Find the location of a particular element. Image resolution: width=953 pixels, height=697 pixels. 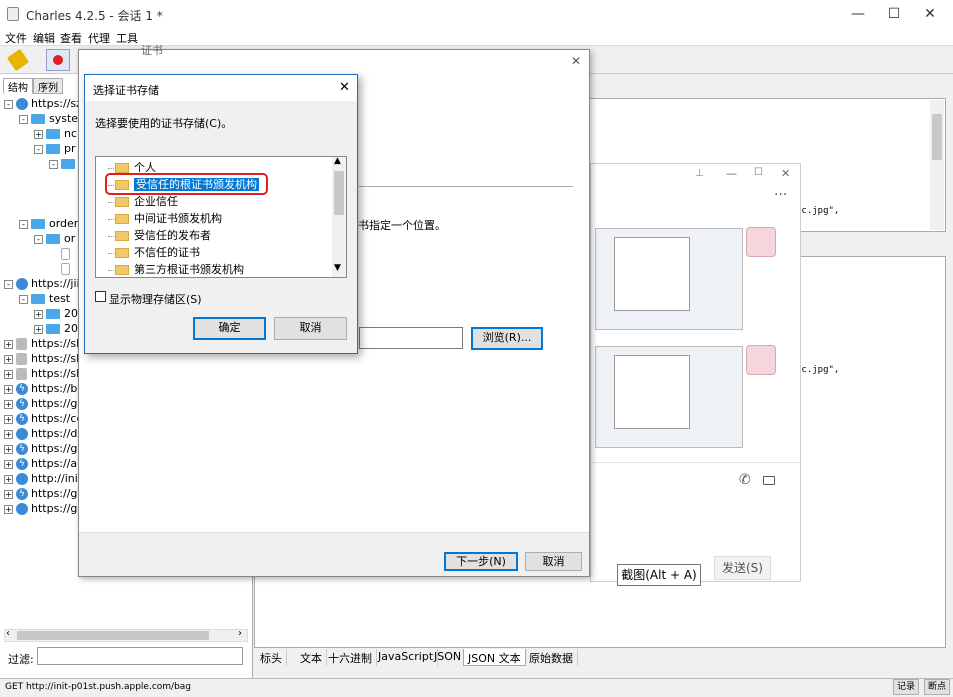

show-physical-stores-checkbox is located at coordinates (100, 296).